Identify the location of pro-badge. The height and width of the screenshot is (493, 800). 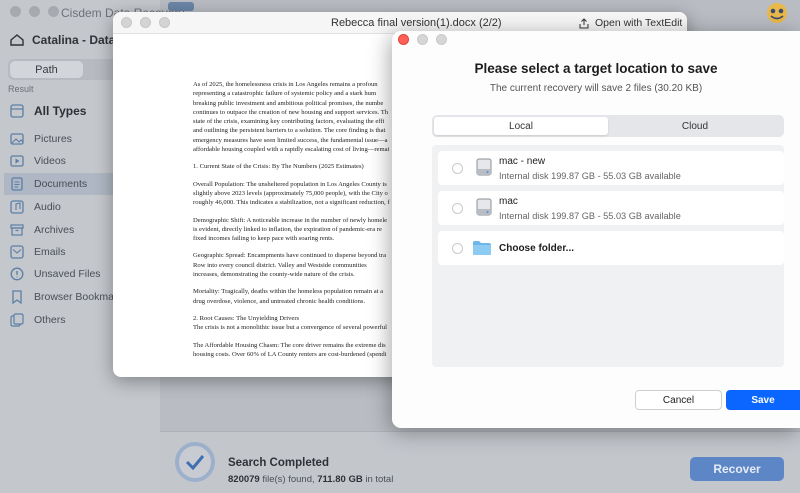
(181, 6).